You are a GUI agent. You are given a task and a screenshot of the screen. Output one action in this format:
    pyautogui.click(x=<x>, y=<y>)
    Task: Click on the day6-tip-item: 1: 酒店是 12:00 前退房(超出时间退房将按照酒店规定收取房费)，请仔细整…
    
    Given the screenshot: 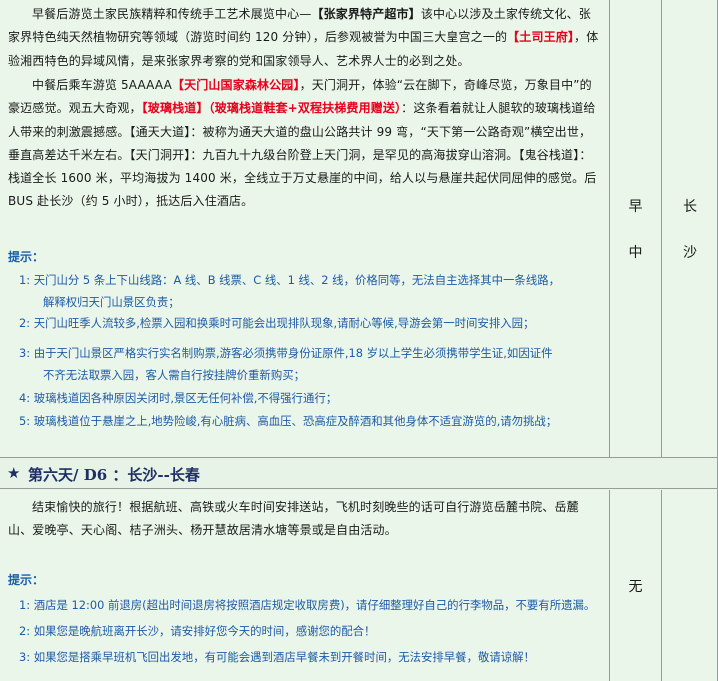 What is the action you would take?
    pyautogui.click(x=307, y=605)
    